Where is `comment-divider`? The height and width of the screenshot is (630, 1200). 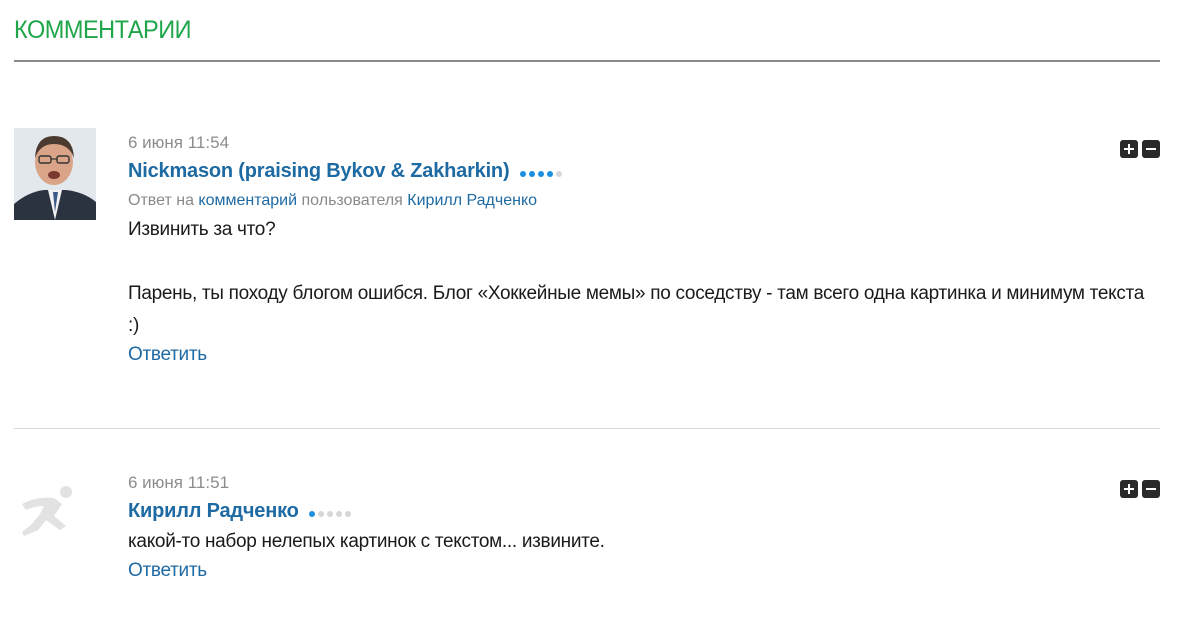
comment-divider is located at coordinates (587, 428).